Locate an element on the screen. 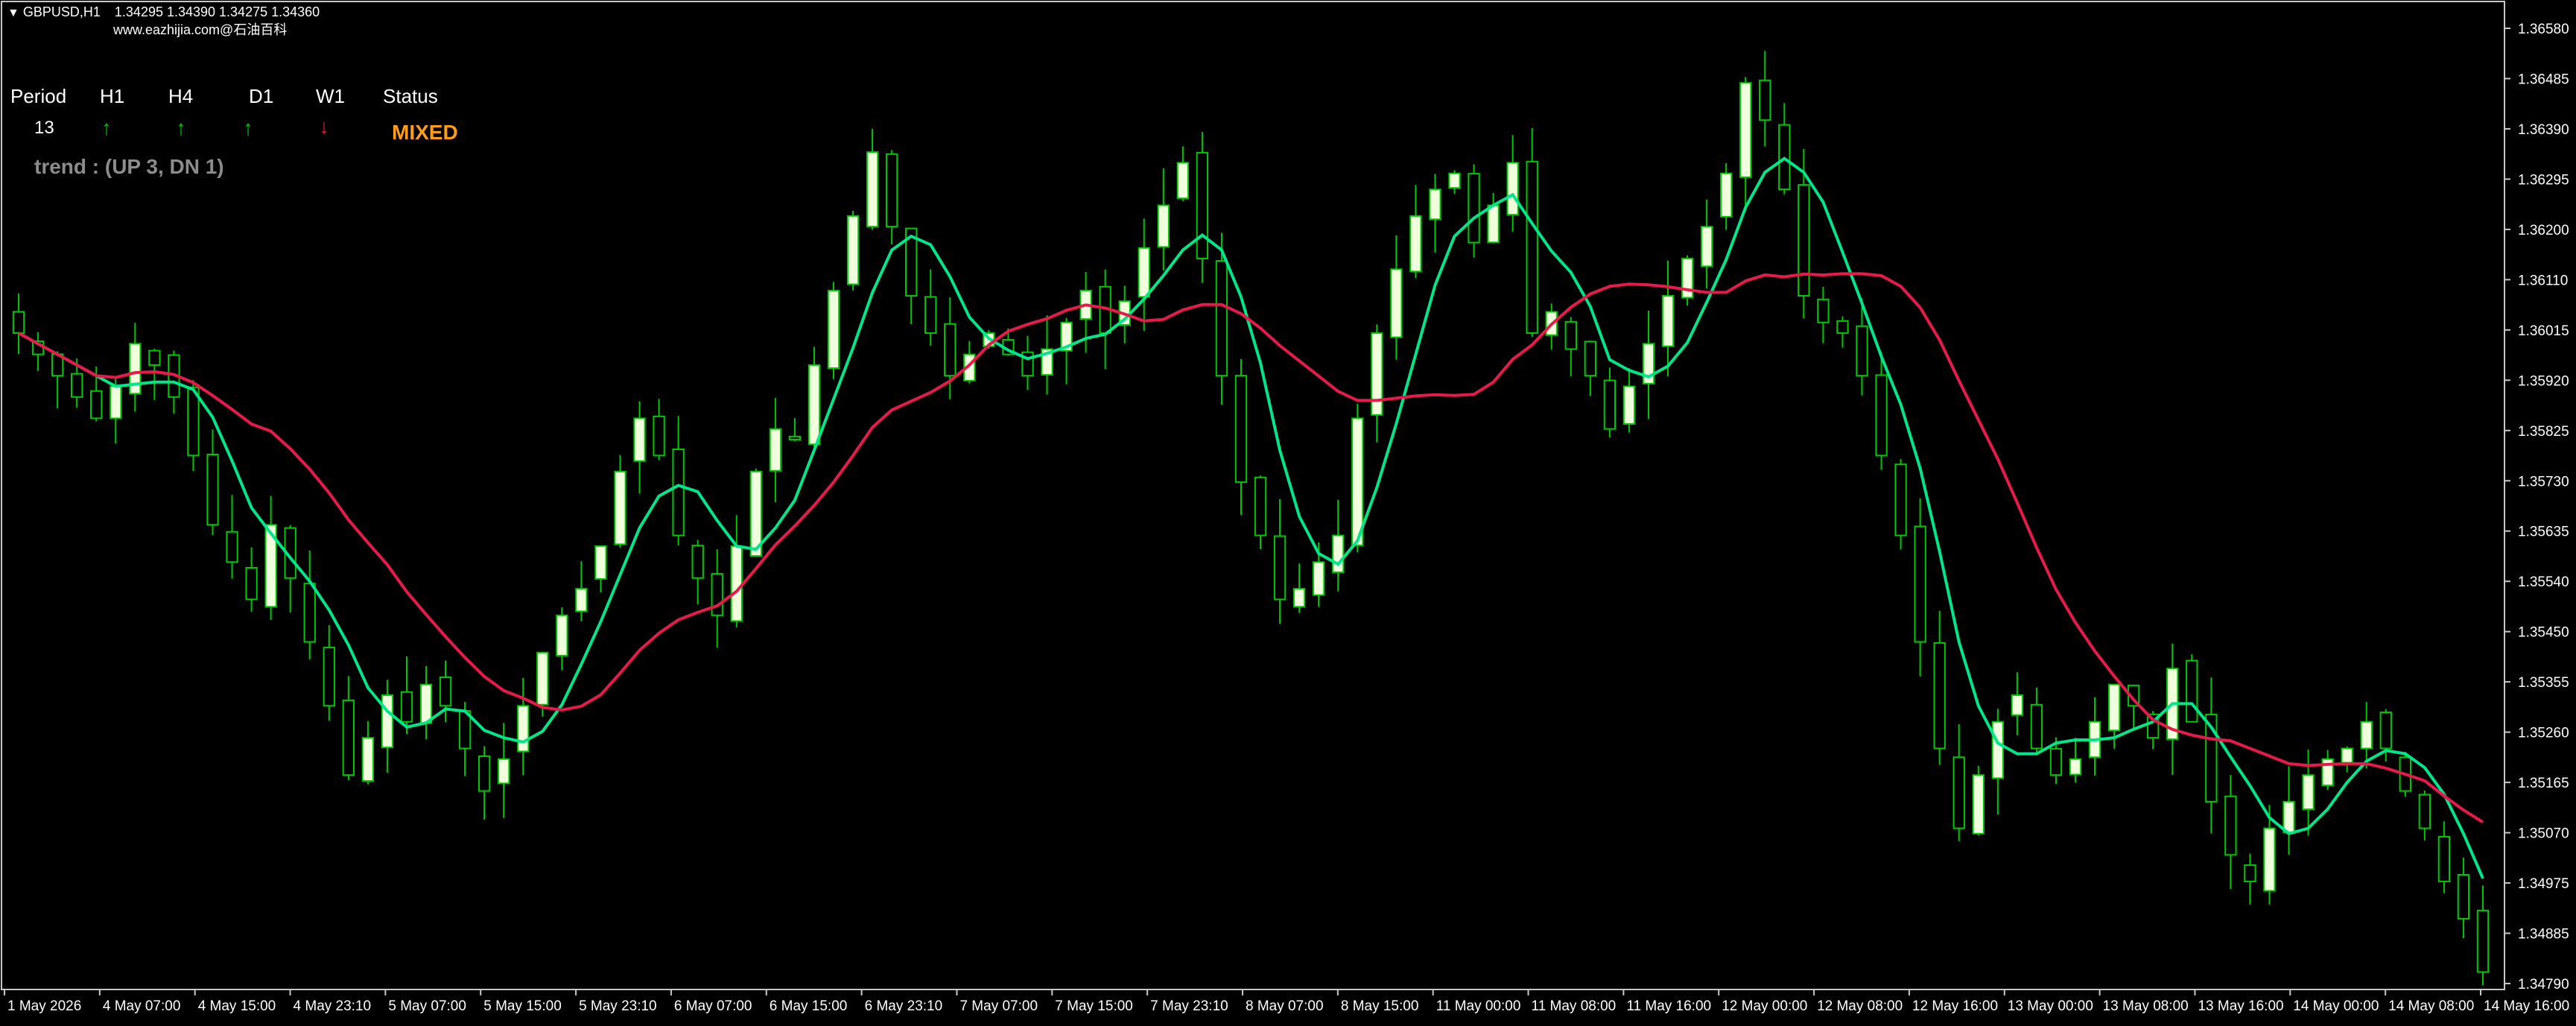 Image resolution: width=2576 pixels, height=1026 pixels. dropdown-triangle-icon: ▼ is located at coordinates (13, 13).